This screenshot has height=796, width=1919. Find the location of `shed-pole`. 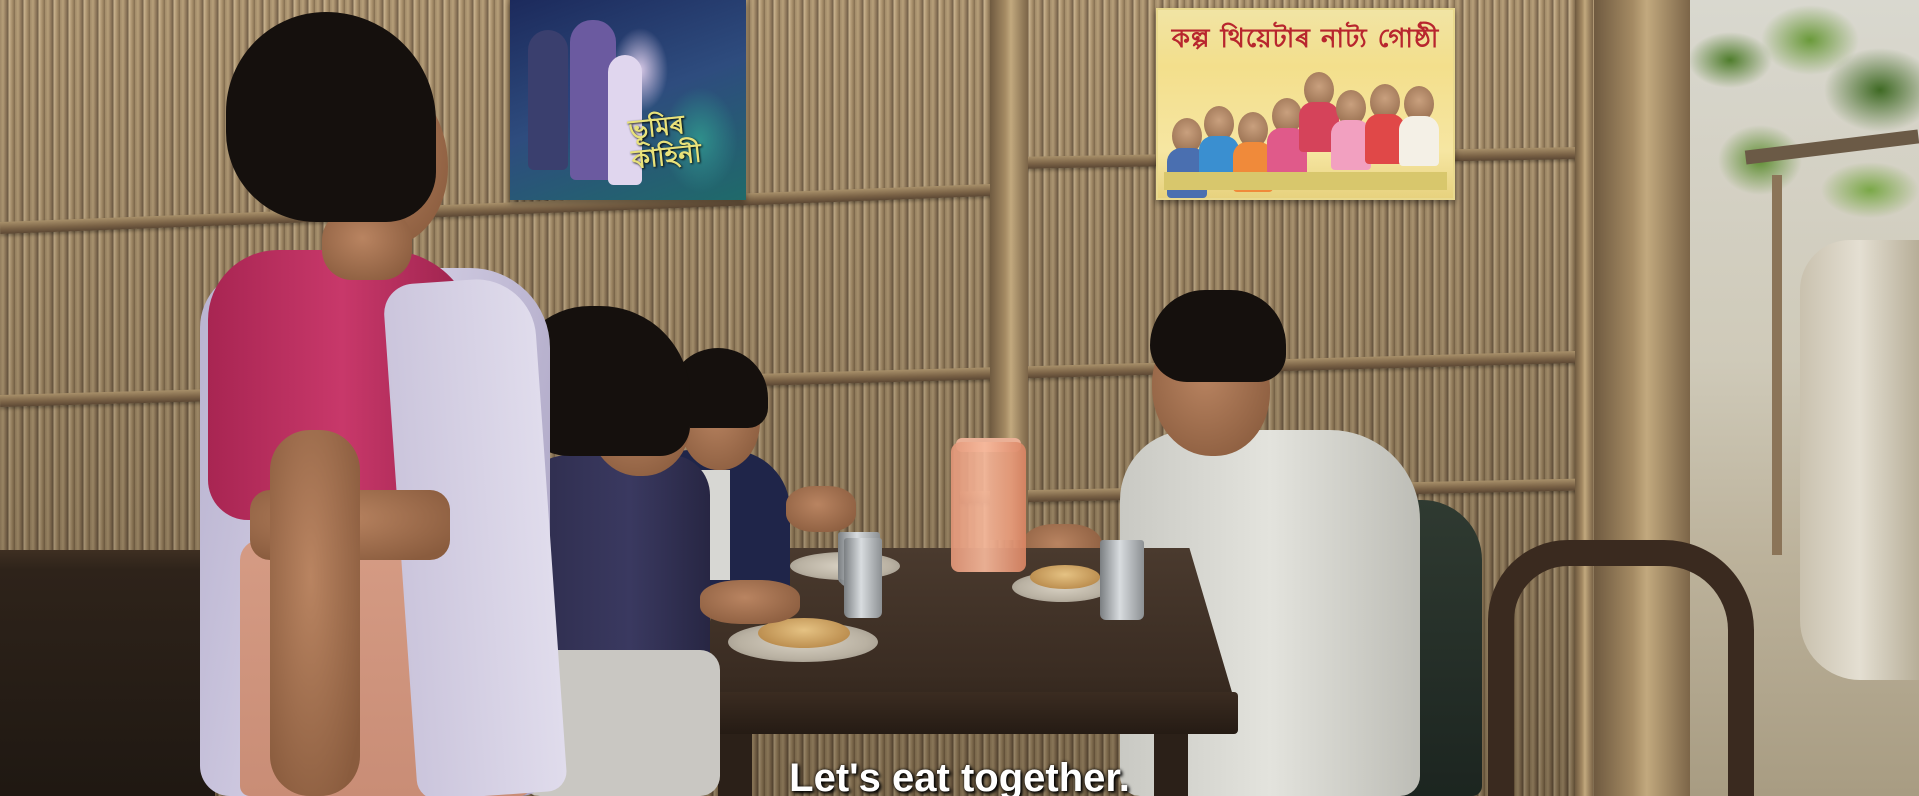

shed-pole is located at coordinates (1777, 365).